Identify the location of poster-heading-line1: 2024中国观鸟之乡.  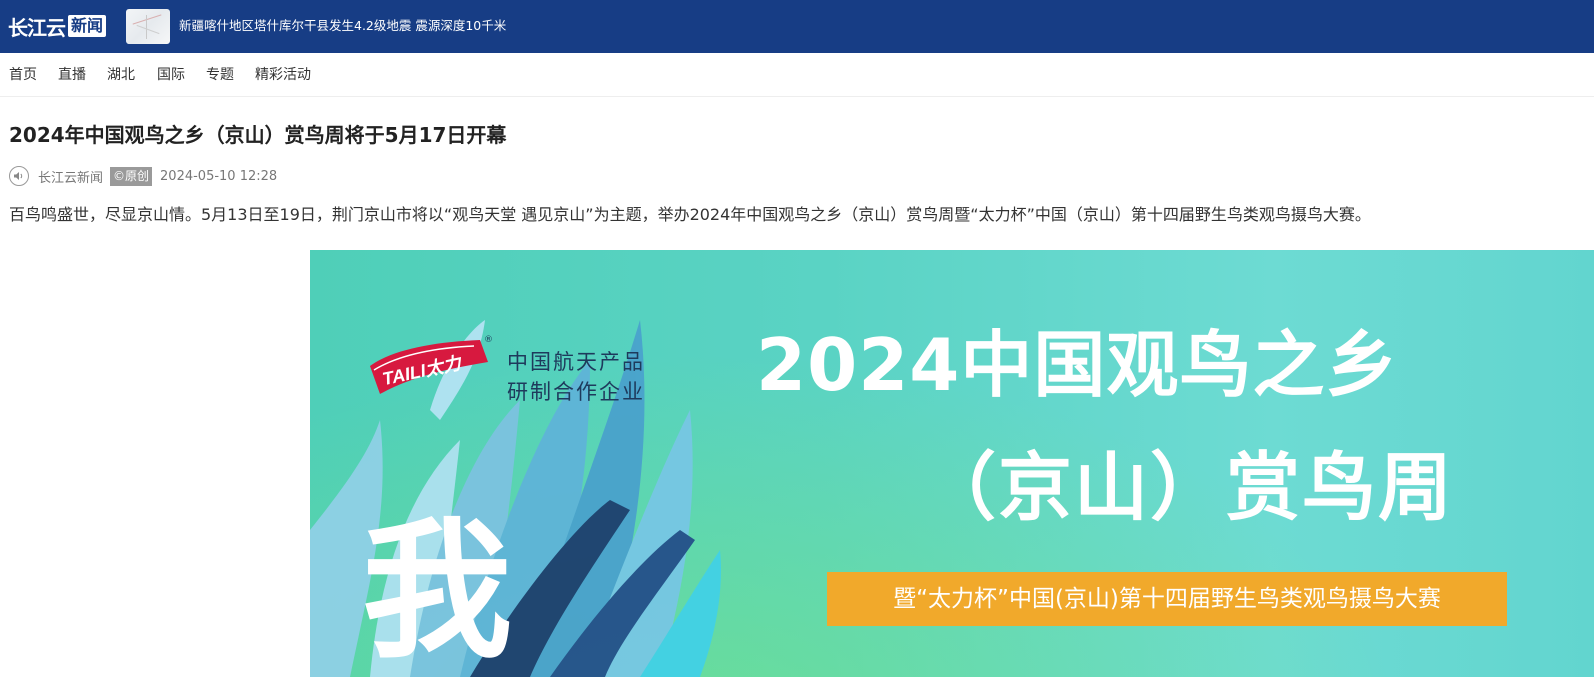
(1077, 365).